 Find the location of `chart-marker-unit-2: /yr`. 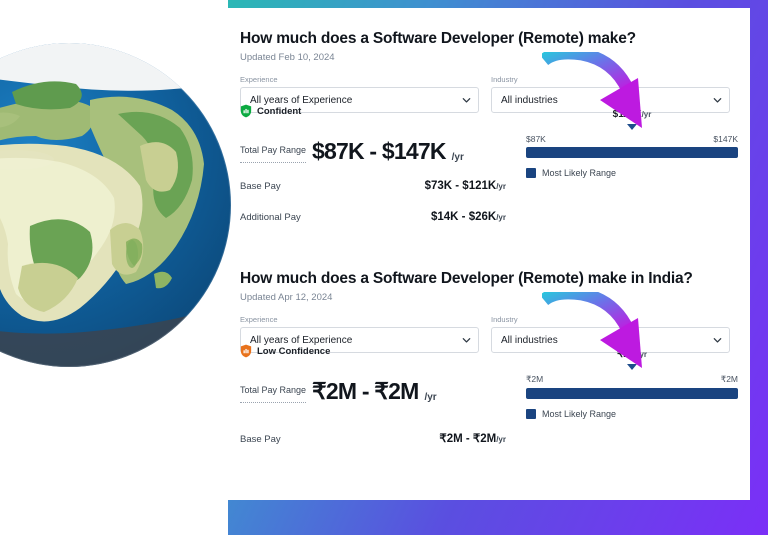

chart-marker-unit-2: /yr is located at coordinates (642, 354).